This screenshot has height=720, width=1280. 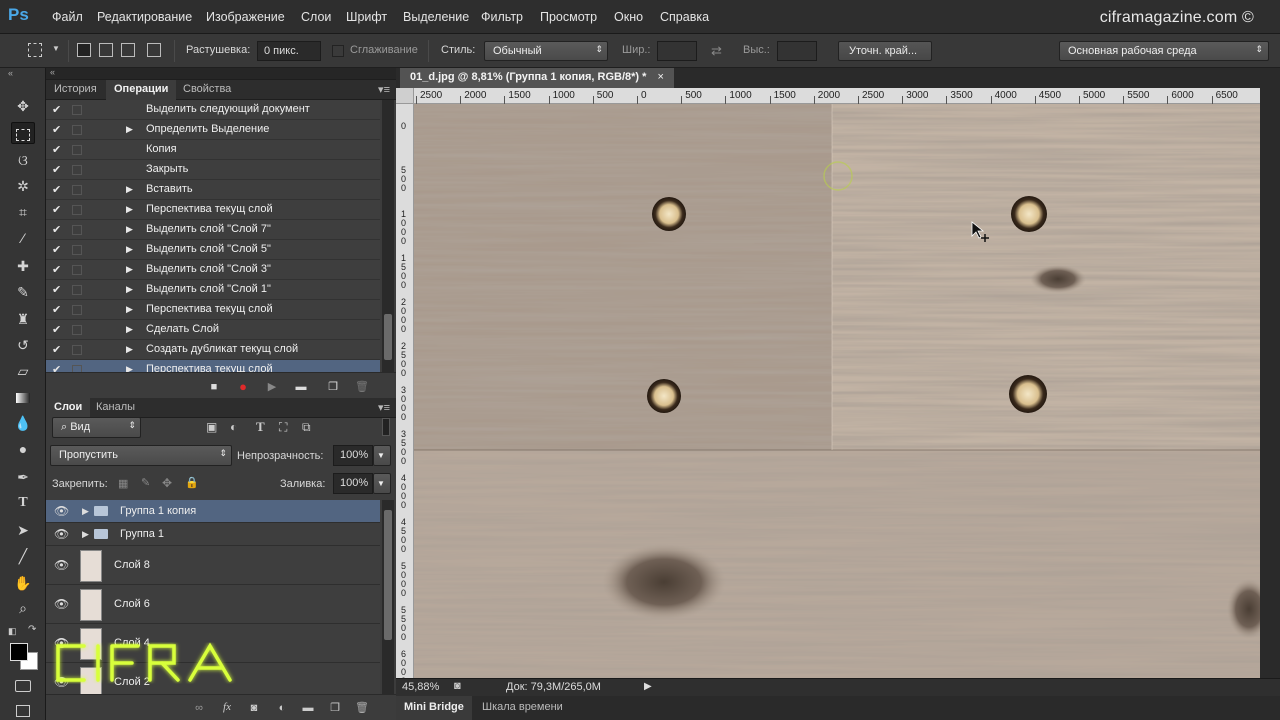 I want to click on layers-scrollbar, so click(x=388, y=597).